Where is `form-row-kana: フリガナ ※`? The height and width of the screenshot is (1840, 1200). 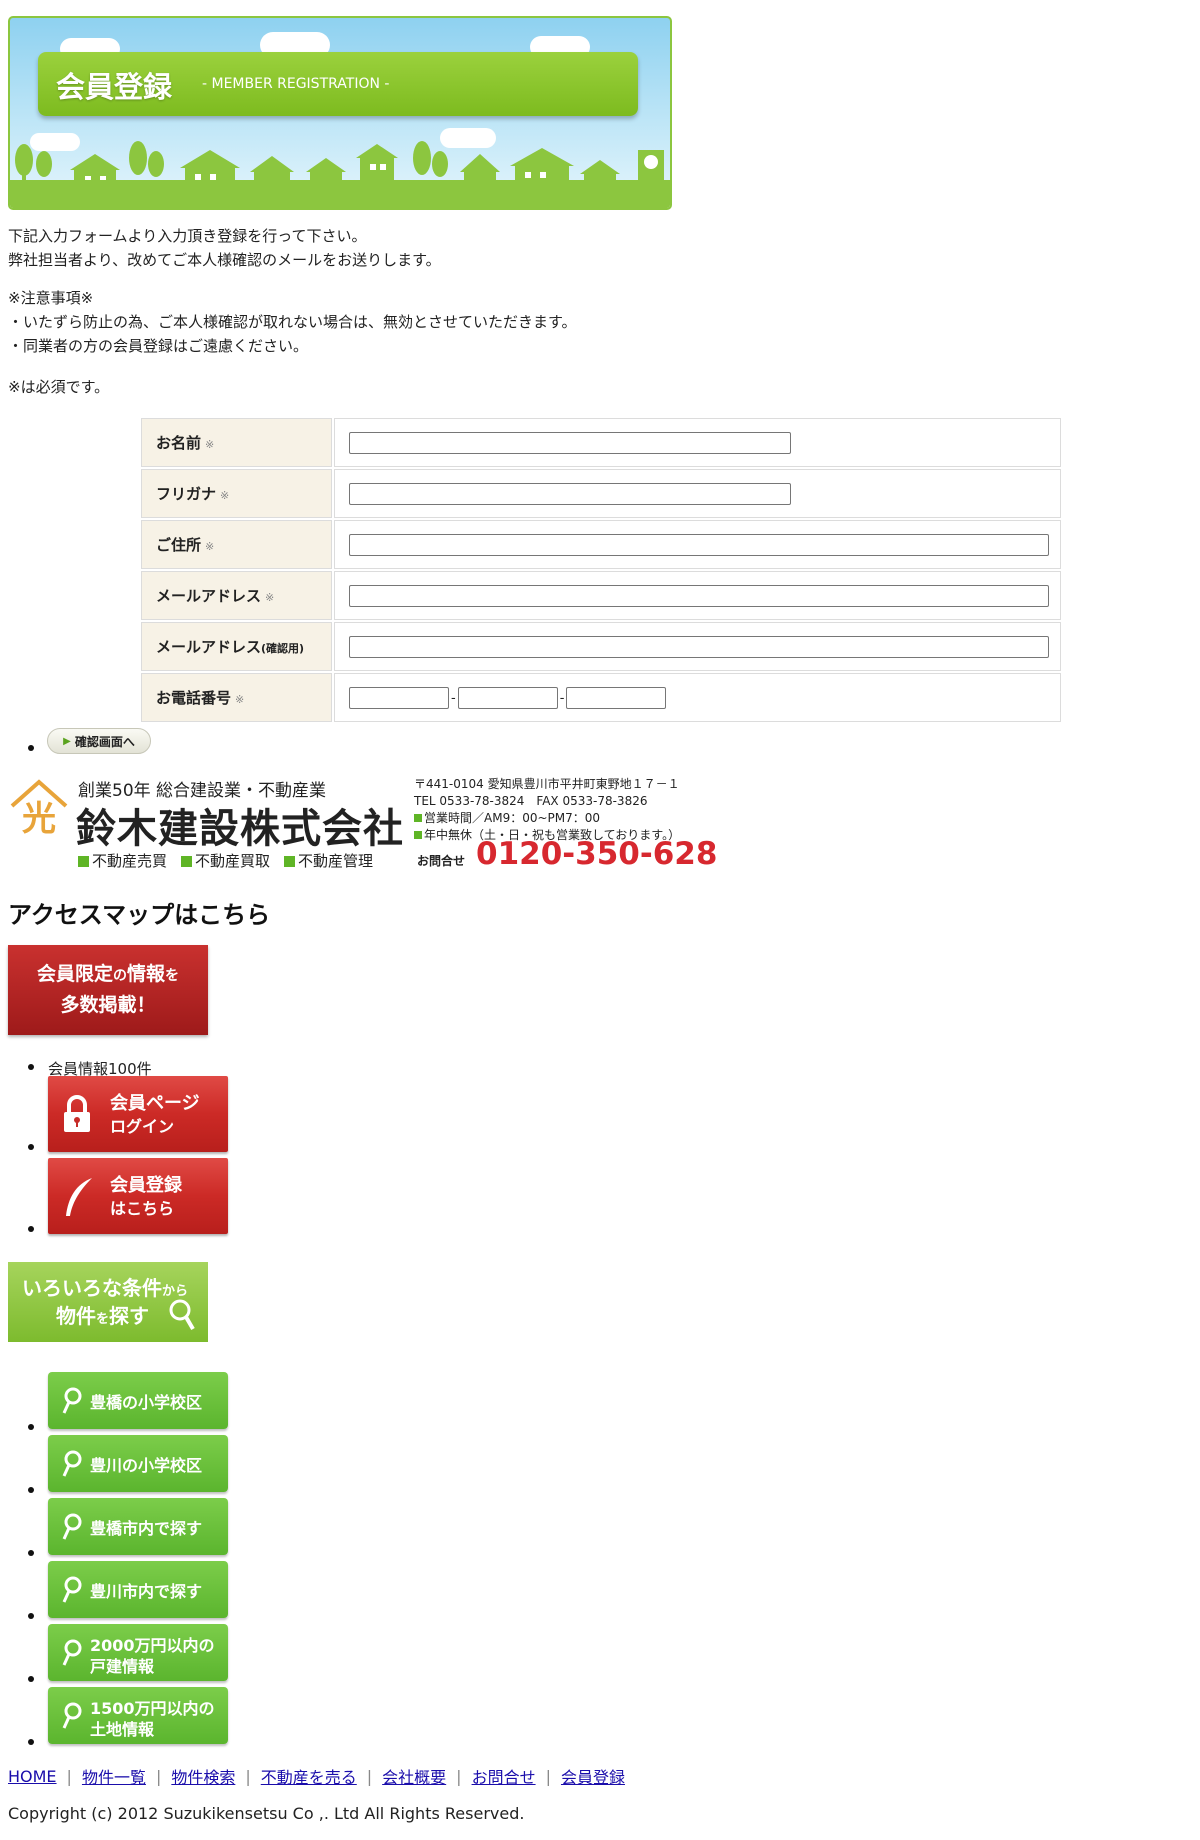 form-row-kana: フリガナ ※ is located at coordinates (601, 493).